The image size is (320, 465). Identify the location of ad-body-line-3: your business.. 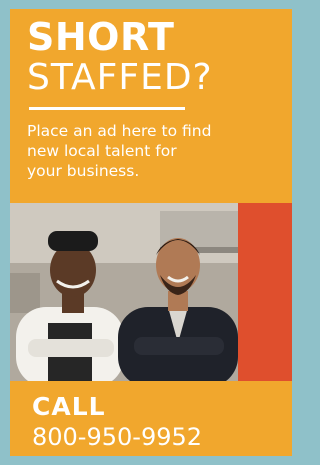
(83, 171).